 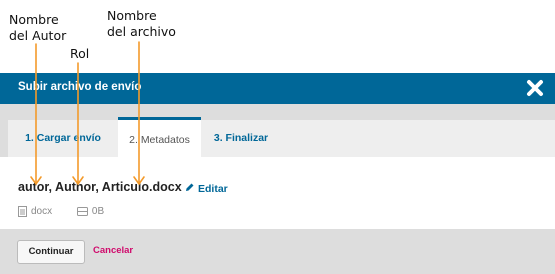 I want to click on file-name-callout: Nombre del archivo, so click(x=141, y=23).